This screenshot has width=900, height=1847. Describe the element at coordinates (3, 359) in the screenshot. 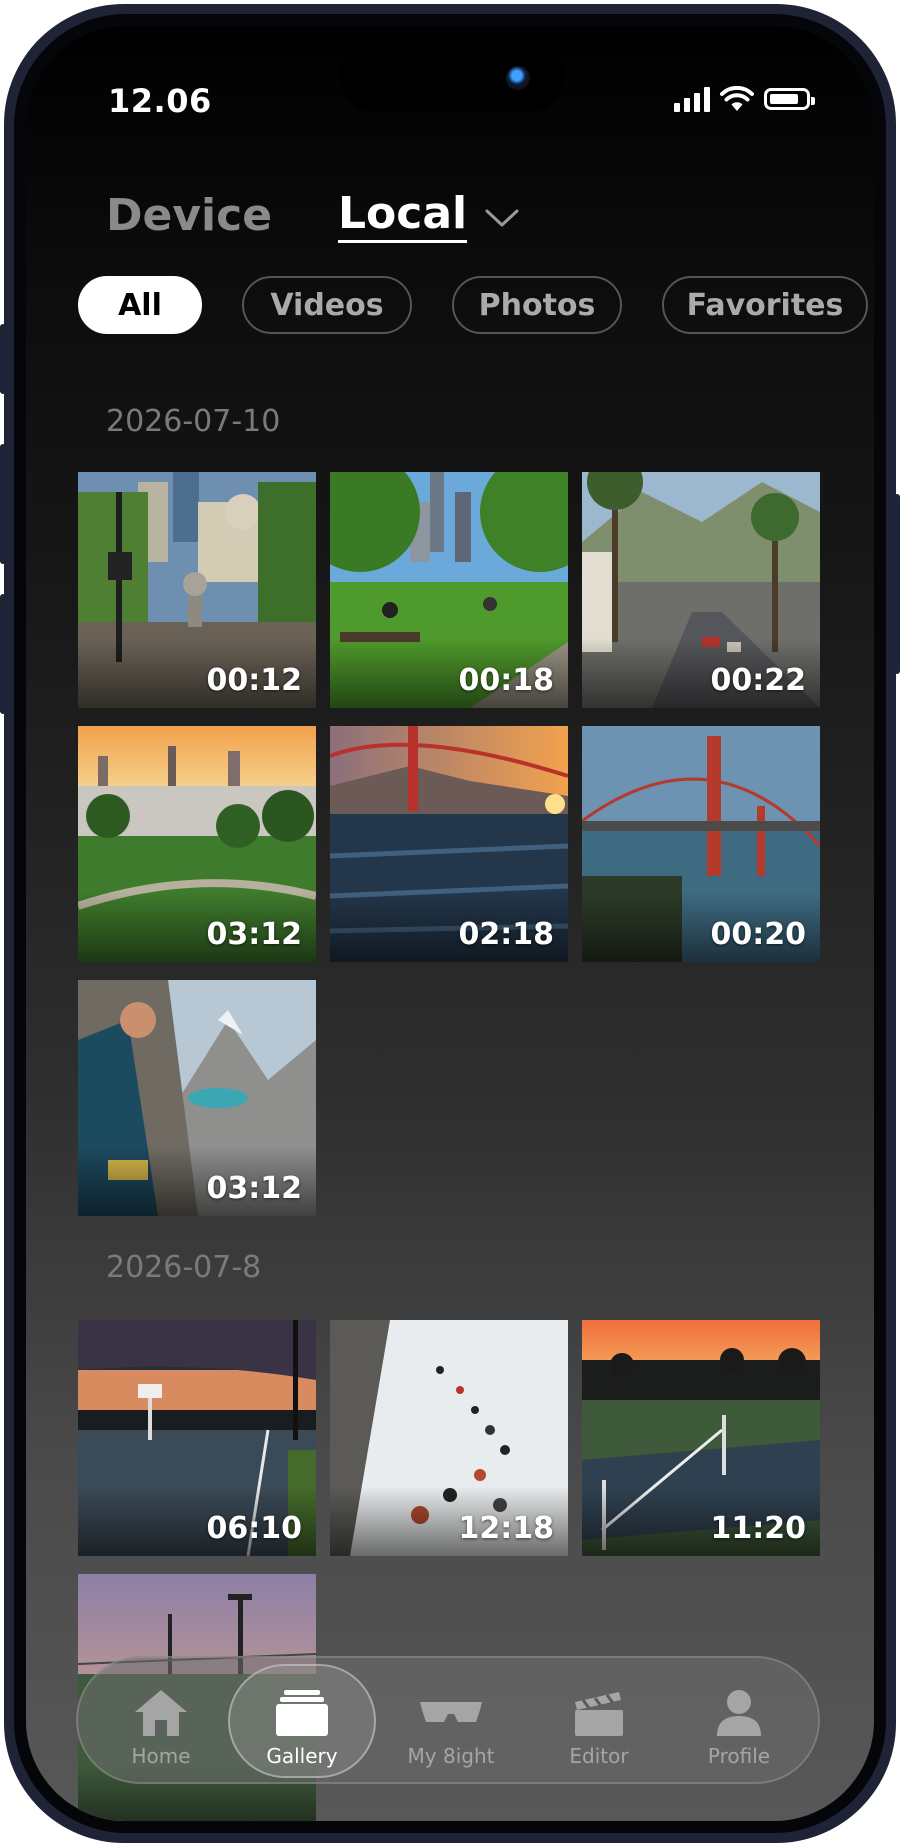

I see `action-button` at that location.